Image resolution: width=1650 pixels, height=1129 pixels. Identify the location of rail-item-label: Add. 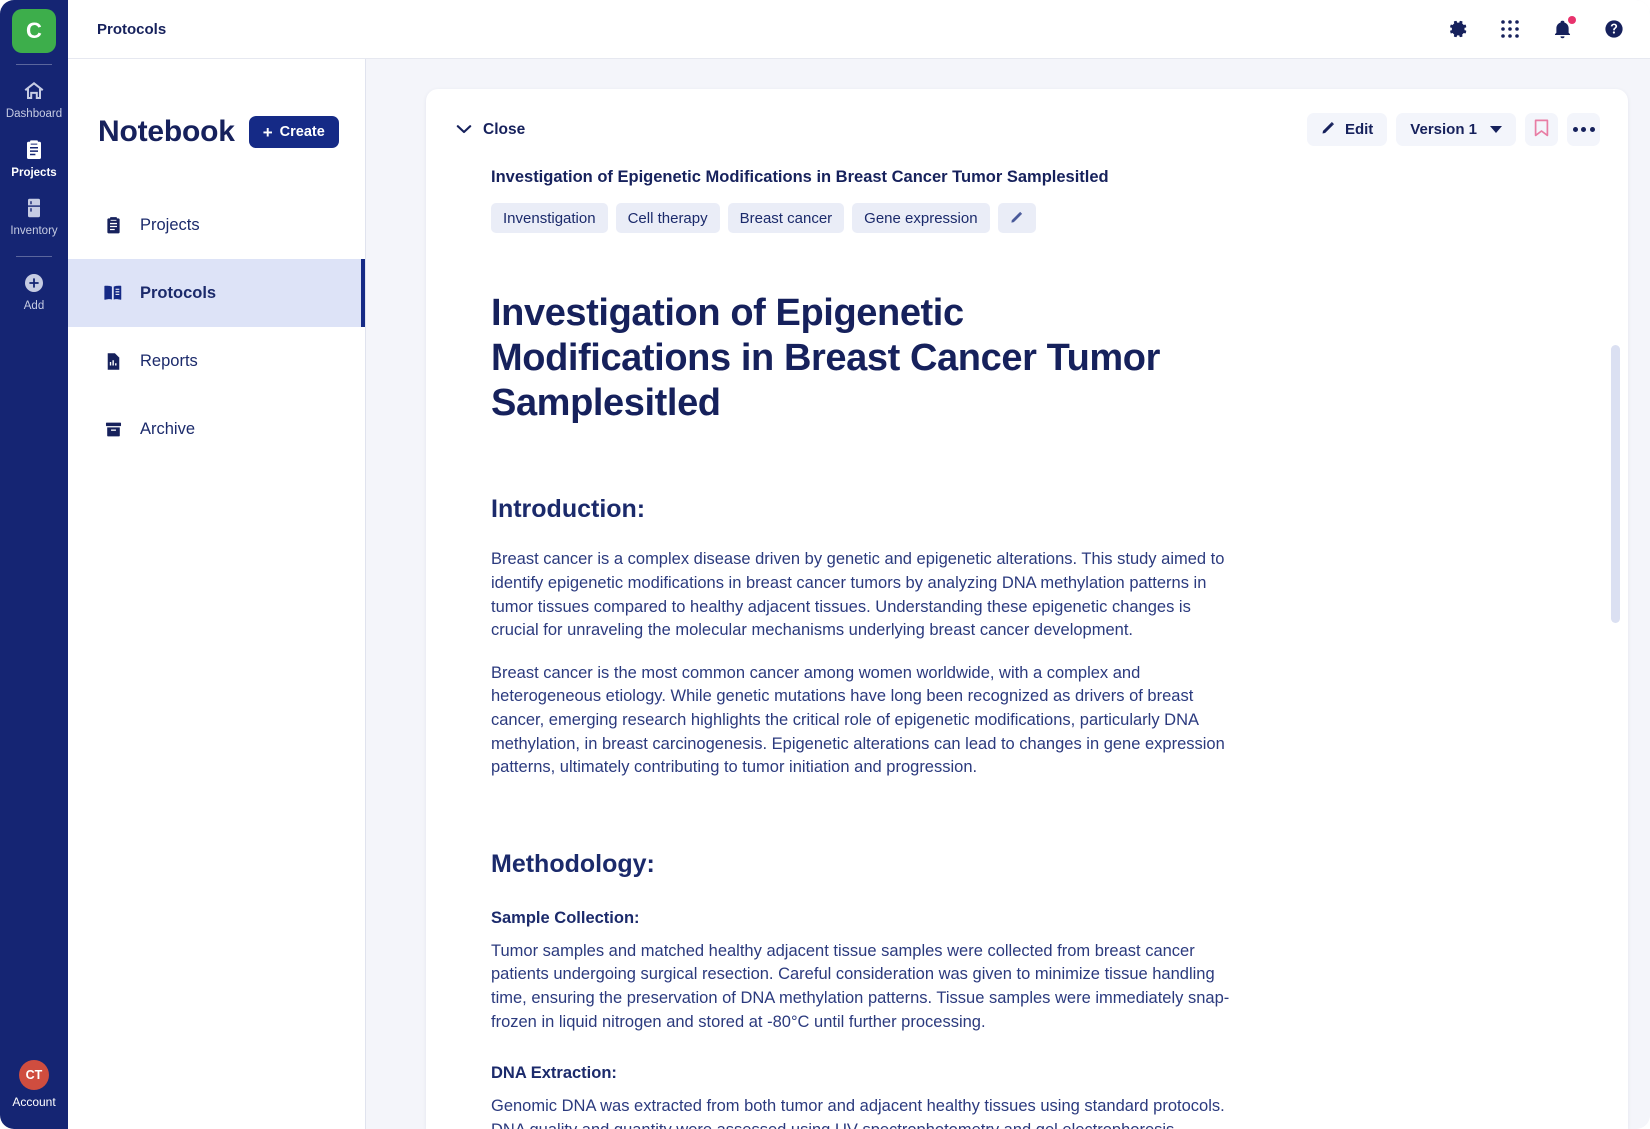
(34, 305).